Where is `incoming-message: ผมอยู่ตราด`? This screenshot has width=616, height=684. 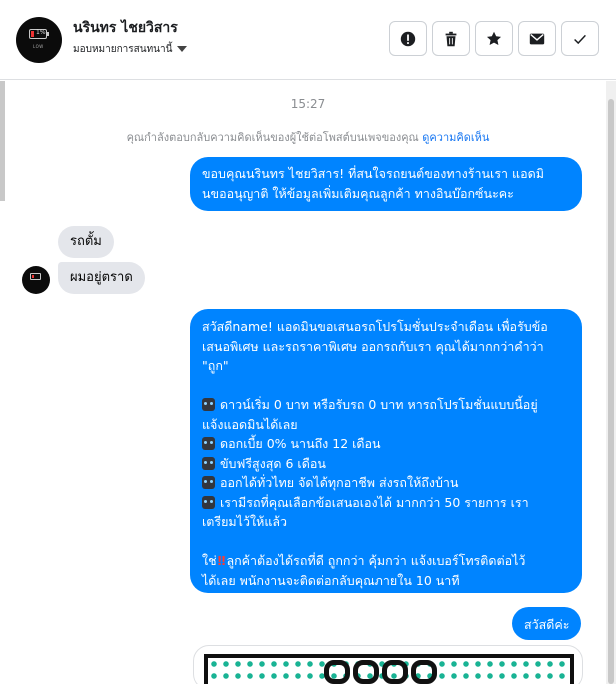
incoming-message: ผมอยู่ตราด is located at coordinates (101, 278).